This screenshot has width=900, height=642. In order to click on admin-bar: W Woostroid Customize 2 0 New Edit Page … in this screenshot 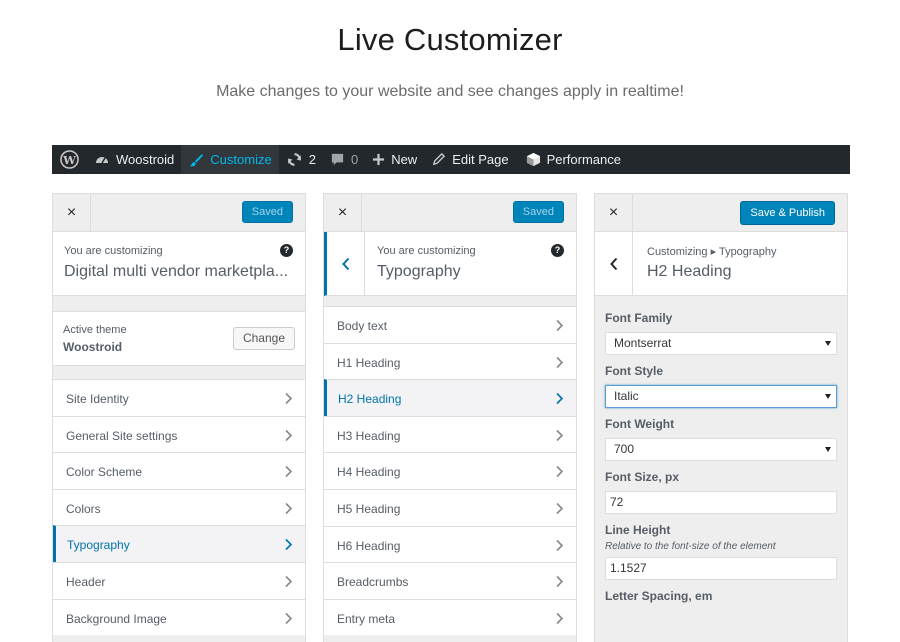, I will do `click(451, 159)`.